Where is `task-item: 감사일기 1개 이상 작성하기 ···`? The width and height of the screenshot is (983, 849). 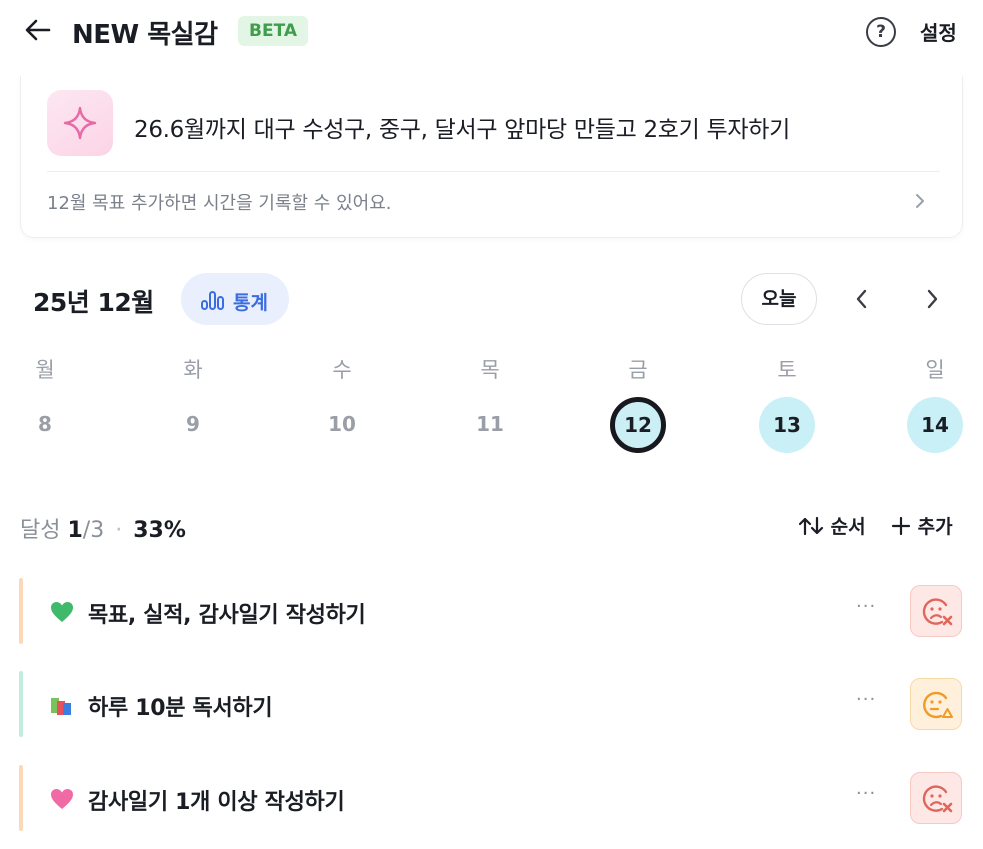 task-item: 감사일기 1개 이상 작성하기 ··· is located at coordinates (491, 798).